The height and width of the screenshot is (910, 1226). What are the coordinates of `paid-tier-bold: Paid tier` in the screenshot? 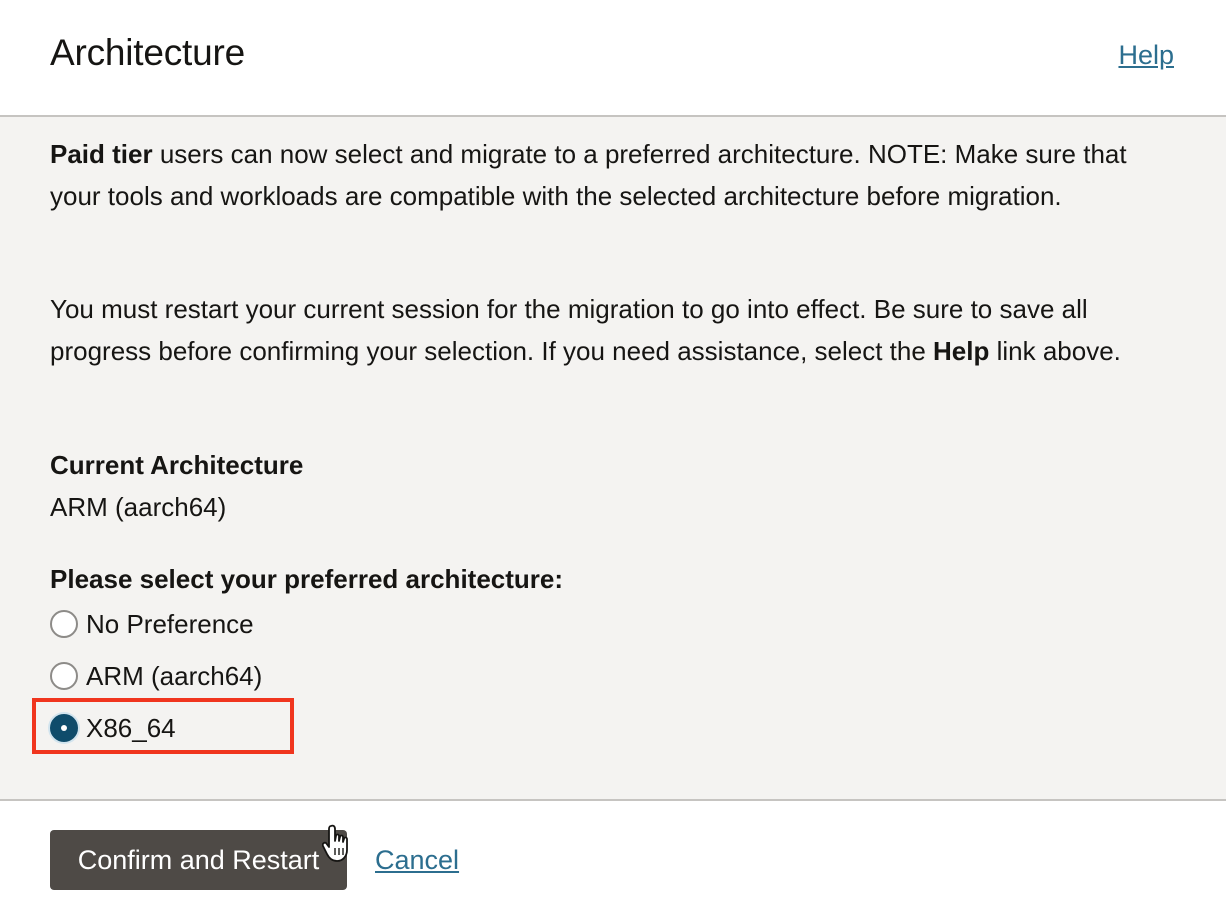 It's located at (101, 154).